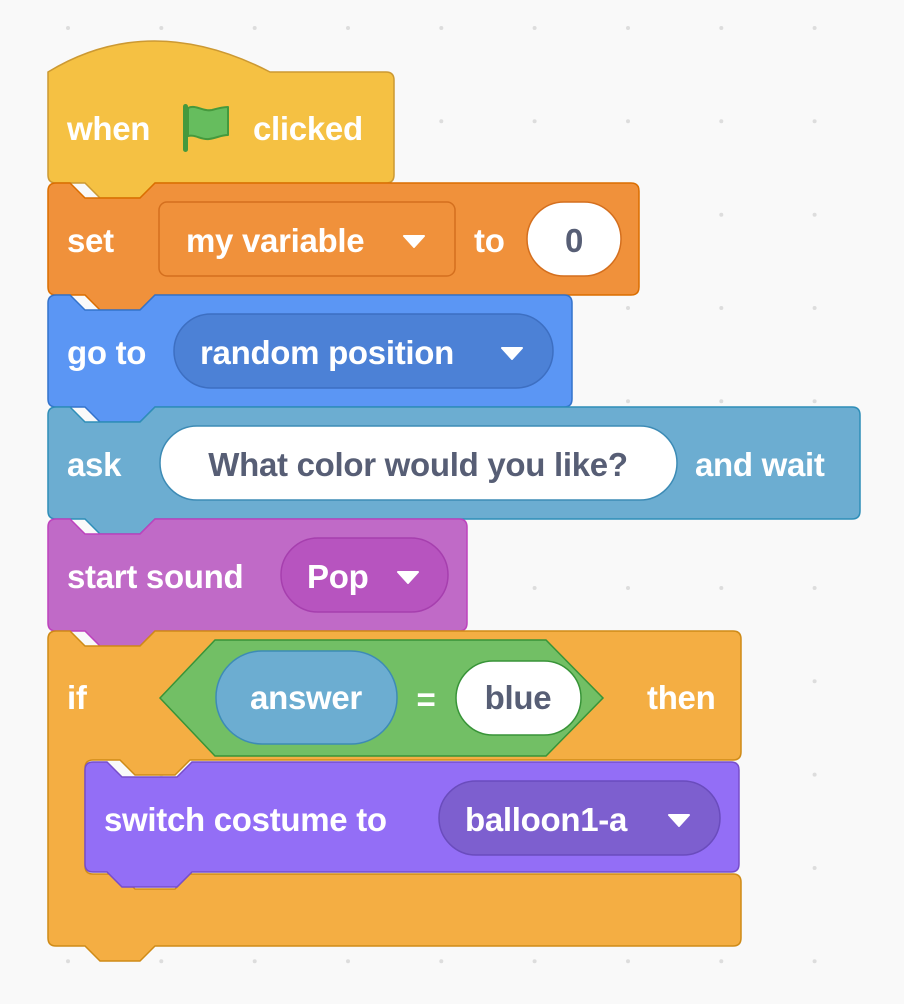 The image size is (904, 1004). What do you see at coordinates (275, 240) in the screenshot?
I see `variable-name: my variable` at bounding box center [275, 240].